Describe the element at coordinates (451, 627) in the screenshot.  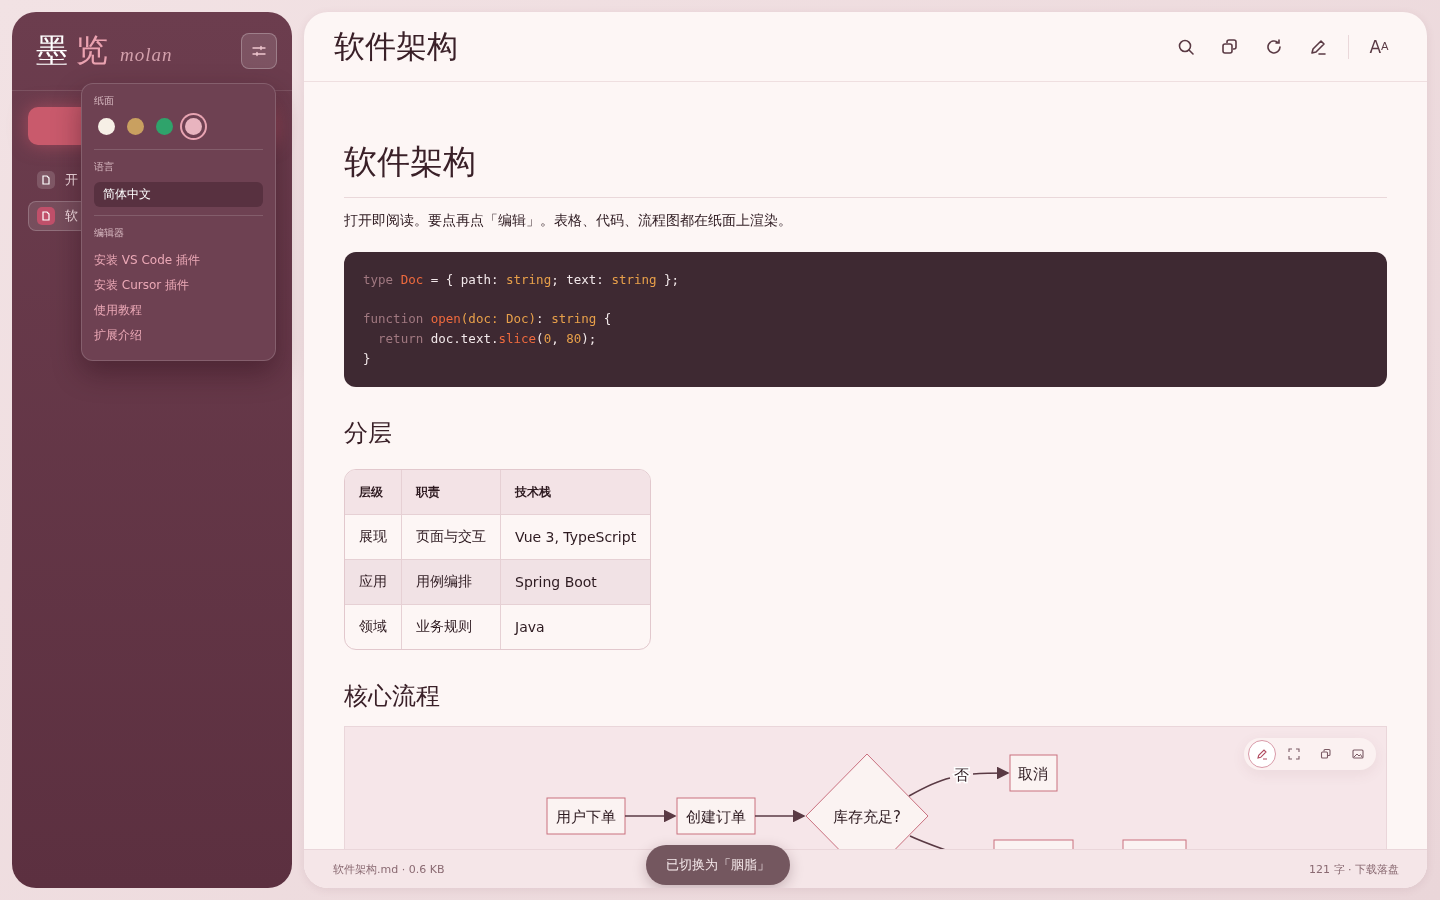
I see `table-cell: 业务规则` at that location.